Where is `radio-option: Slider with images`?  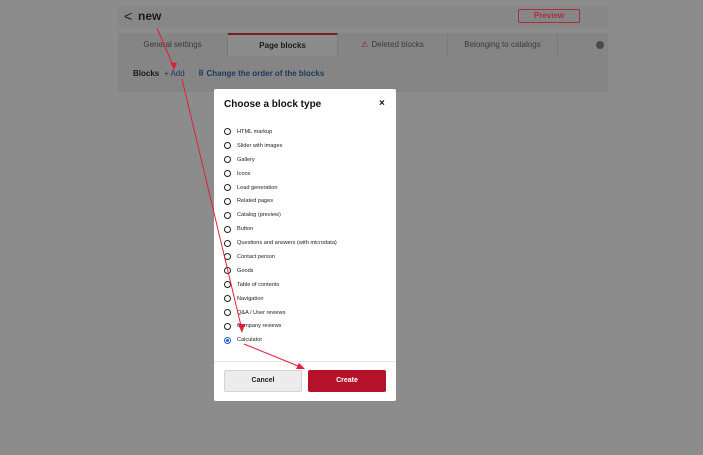
radio-option: Slider with images is located at coordinates (309, 146).